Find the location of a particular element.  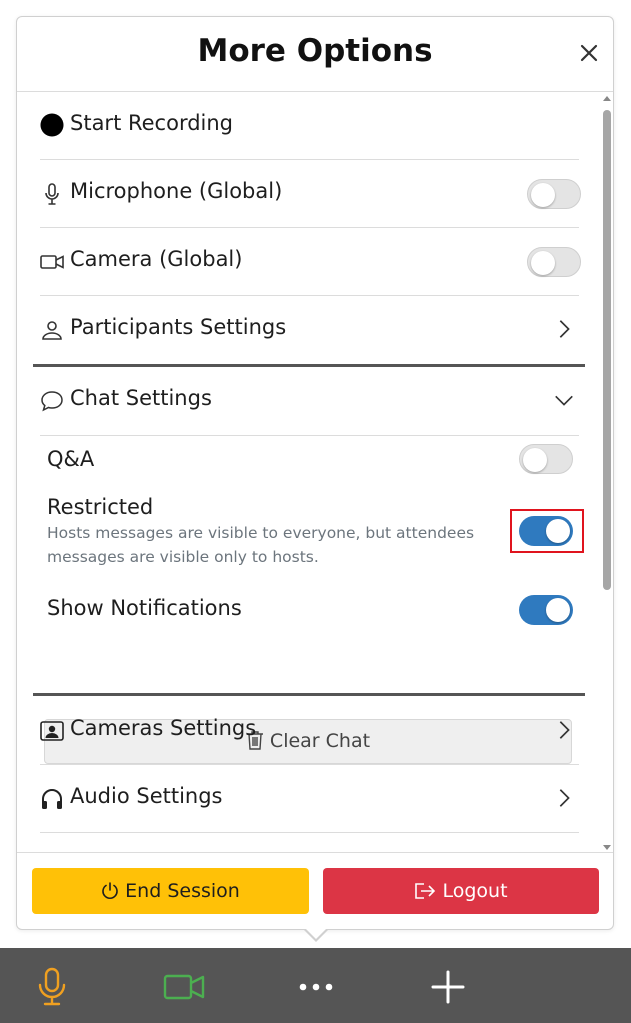

audio-settings-label: Audio Settings is located at coordinates (146, 796).